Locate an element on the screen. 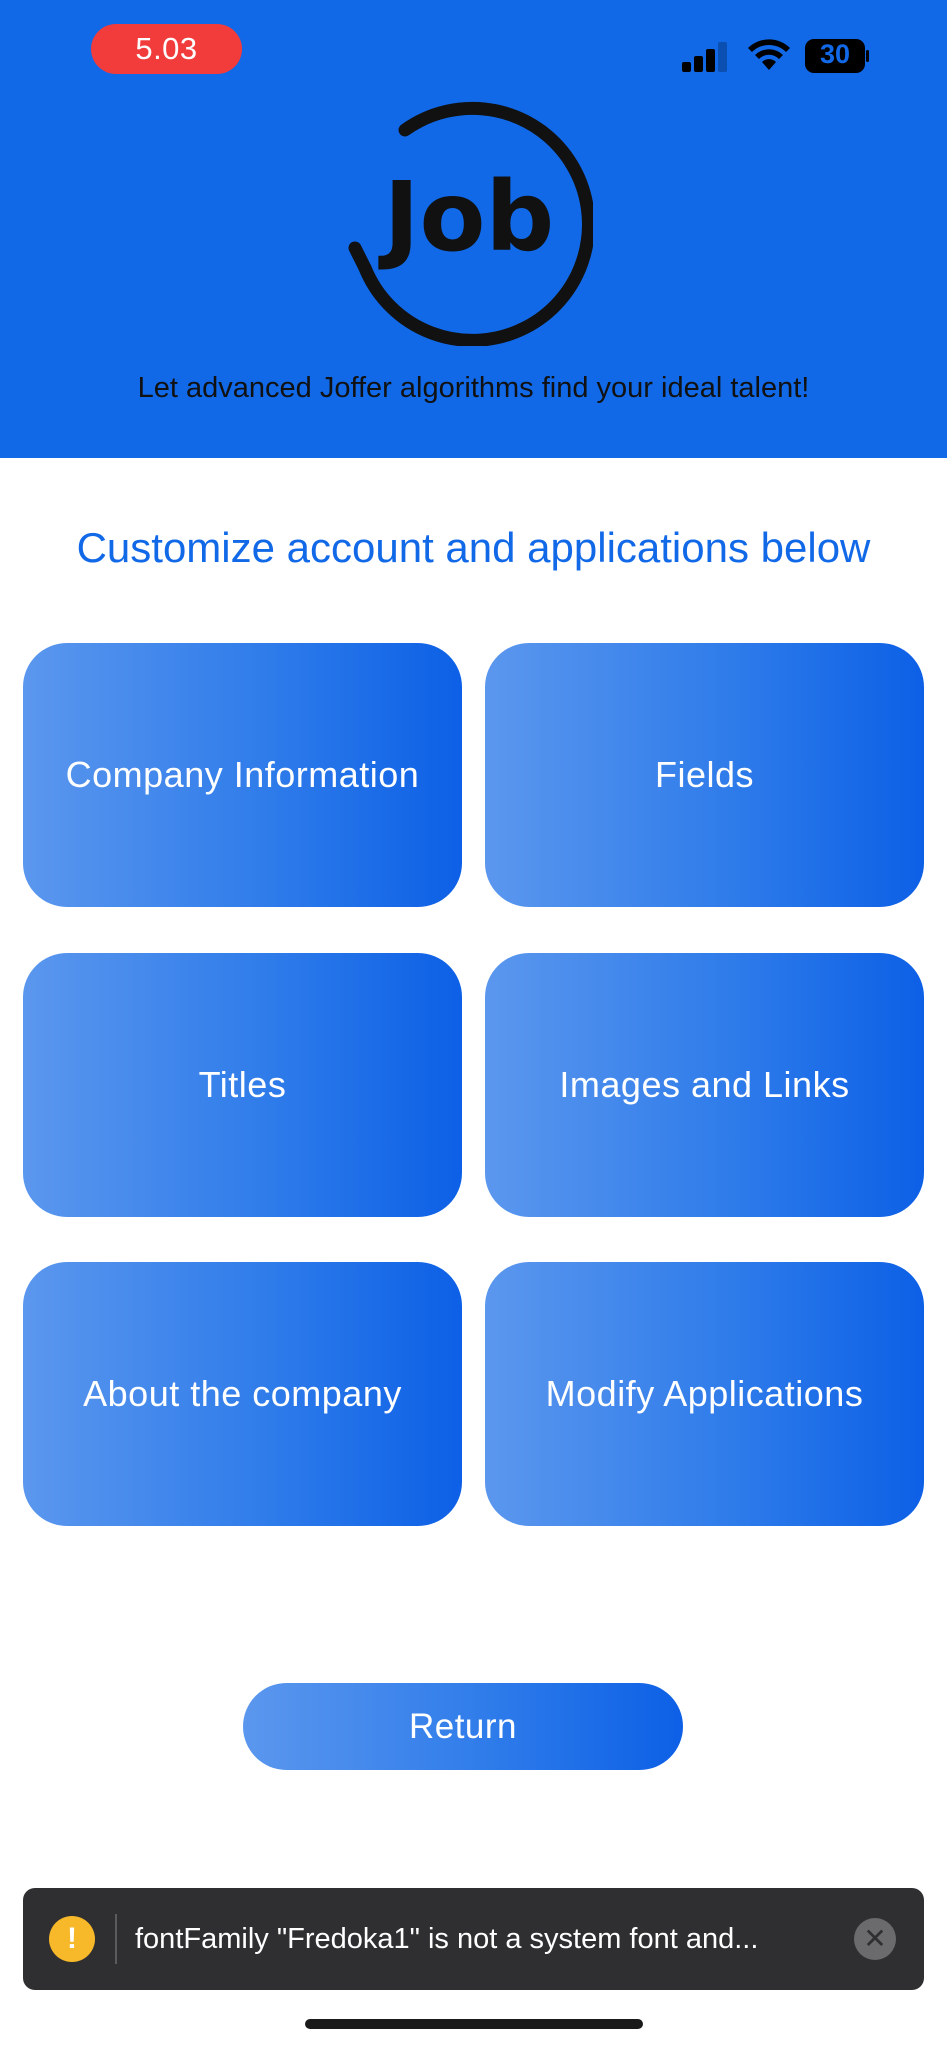  images-and-links-button: Images and Links is located at coordinates (704, 1085).